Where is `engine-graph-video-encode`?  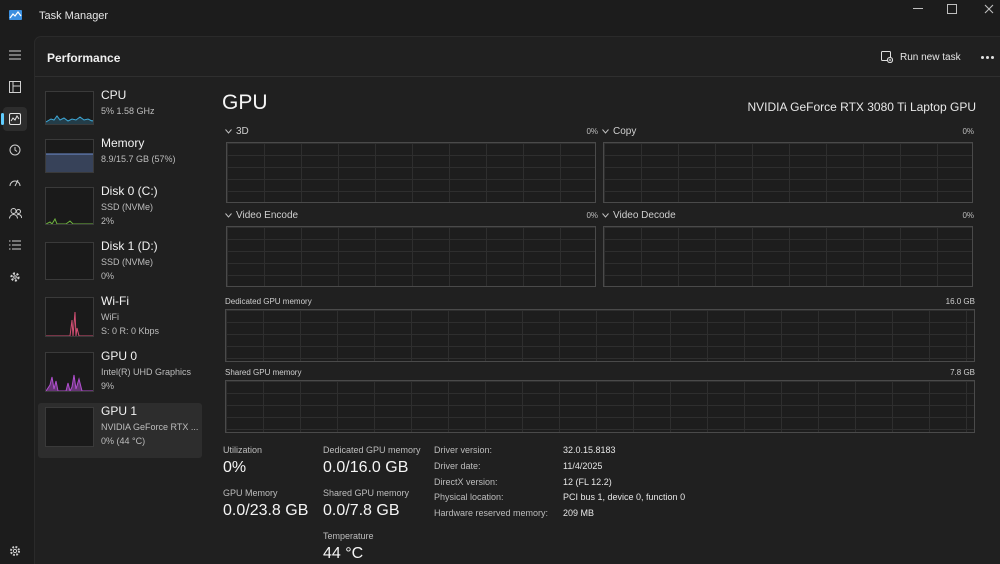 engine-graph-video-encode is located at coordinates (411, 256).